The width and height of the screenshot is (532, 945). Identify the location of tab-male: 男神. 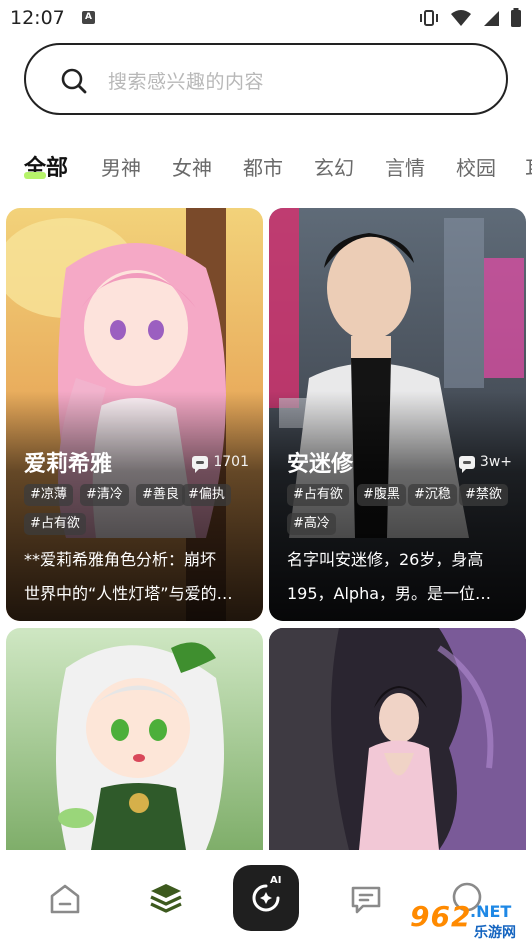
(121, 166).